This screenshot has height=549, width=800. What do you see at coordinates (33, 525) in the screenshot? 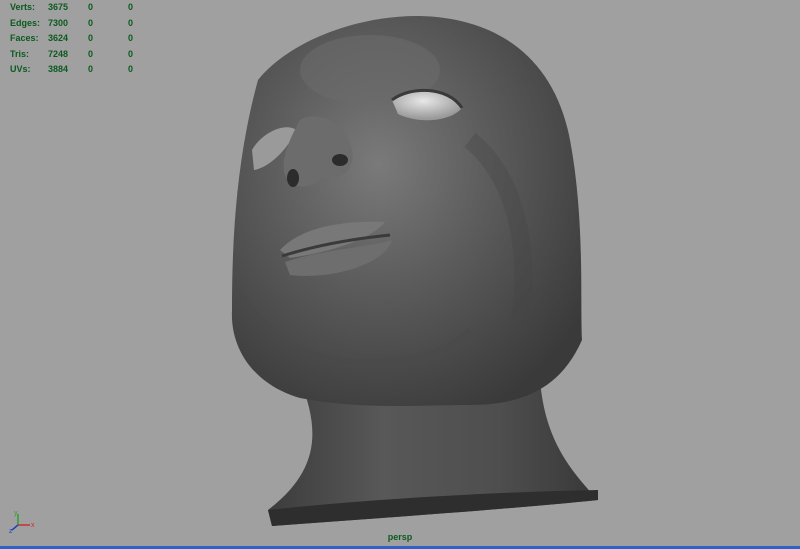
I see `axis-x-label: x` at bounding box center [33, 525].